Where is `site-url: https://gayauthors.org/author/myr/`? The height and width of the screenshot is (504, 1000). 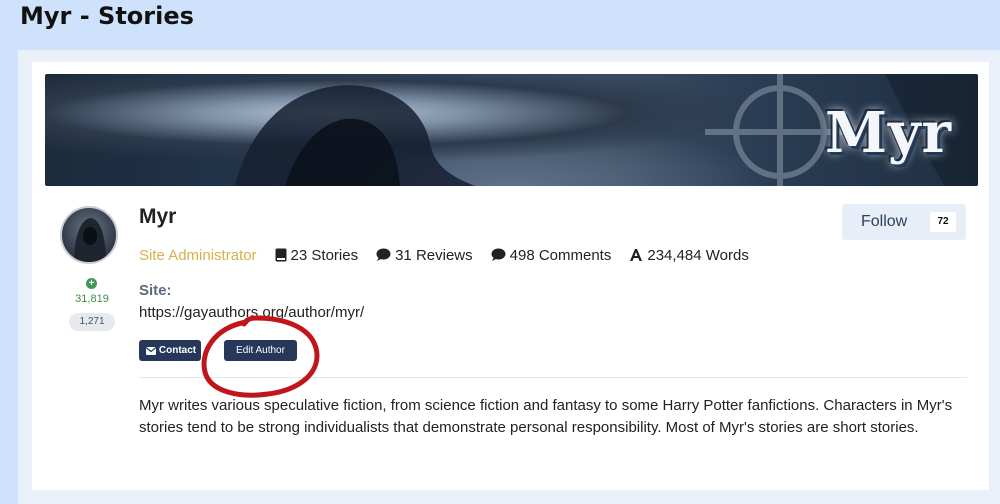
site-url: https://gayauthors.org/author/myr/ is located at coordinates (251, 312).